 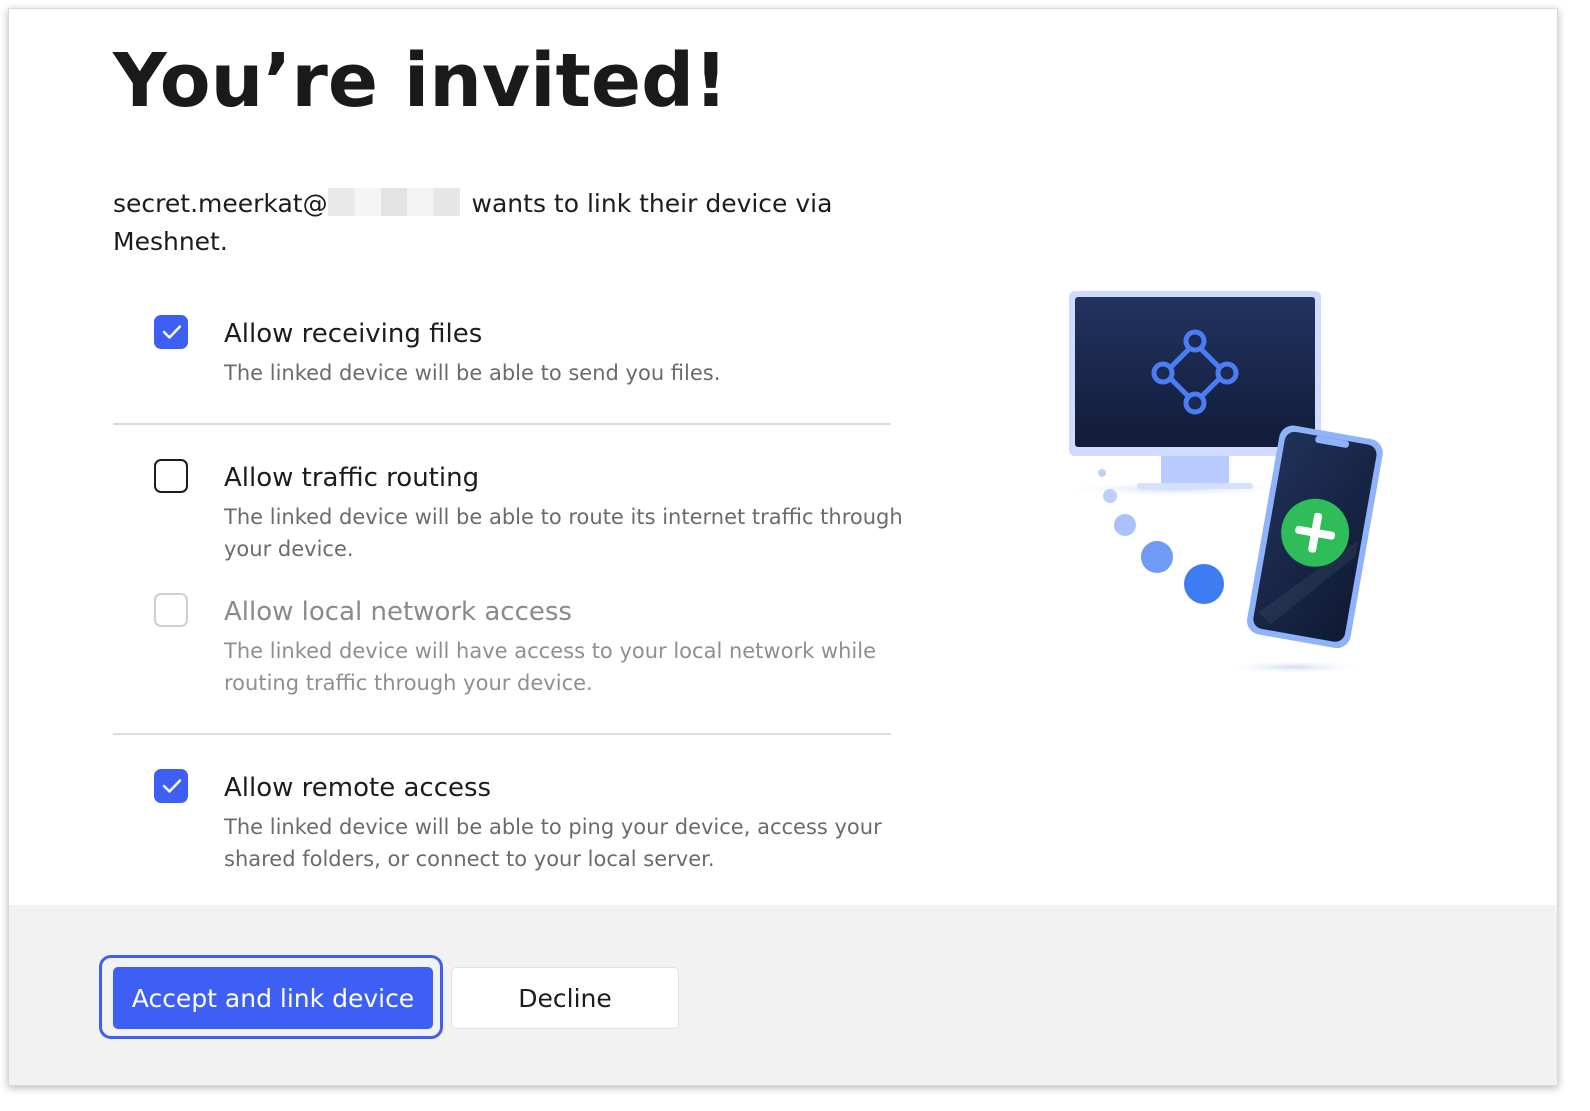 What do you see at coordinates (1294, 667) in the screenshot?
I see `phone-shadow` at bounding box center [1294, 667].